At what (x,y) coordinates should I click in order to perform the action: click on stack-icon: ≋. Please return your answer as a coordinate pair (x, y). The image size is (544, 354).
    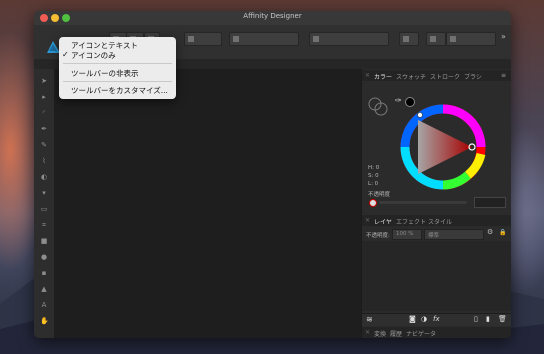
    Looking at the image, I should click on (369, 319).